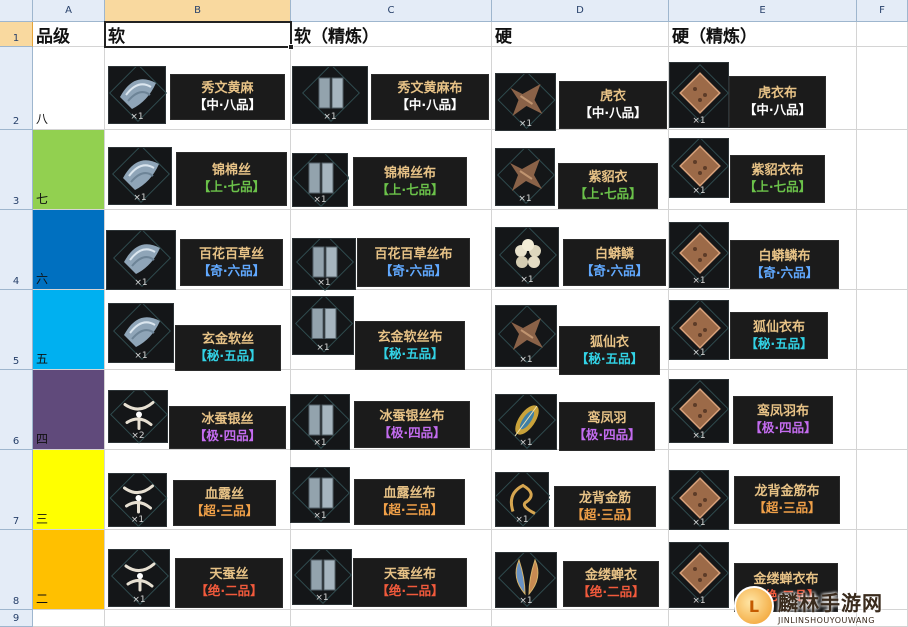 This screenshot has width=908, height=627. I want to click on item-label-card: 狐仙衣布 【秘·五品】, so click(779, 335).